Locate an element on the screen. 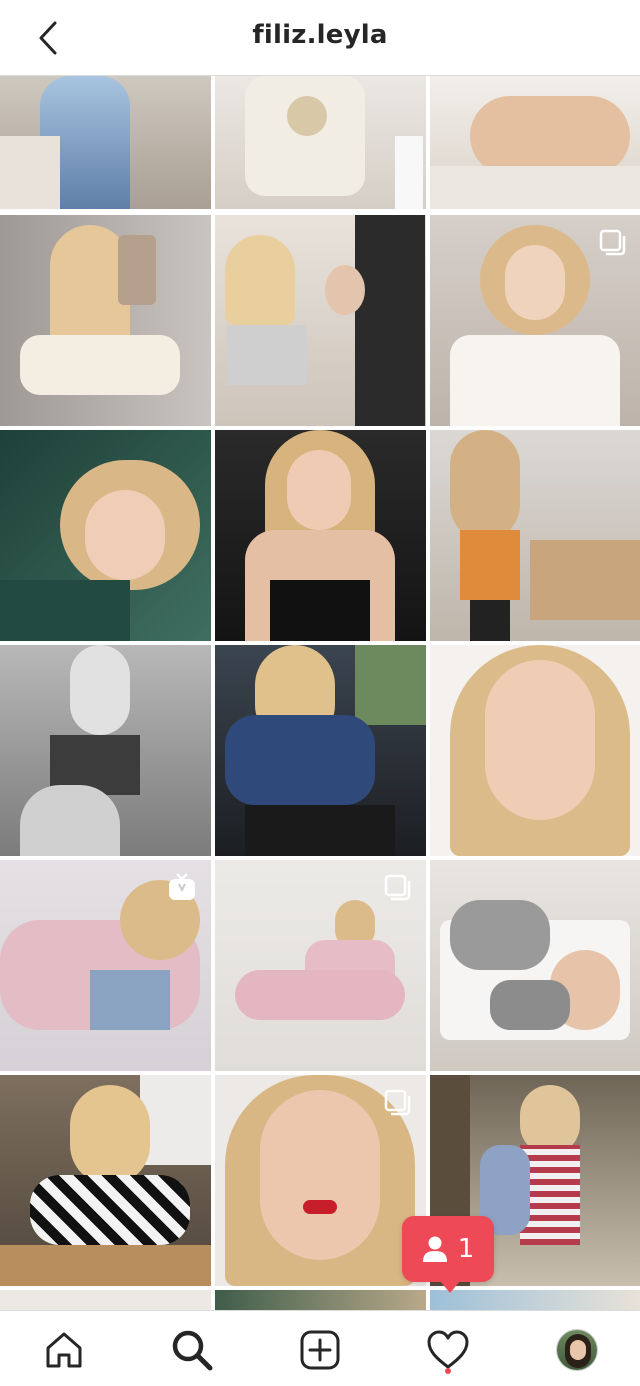 This screenshot has height=1386, width=640. heart-icon is located at coordinates (448, 1349).